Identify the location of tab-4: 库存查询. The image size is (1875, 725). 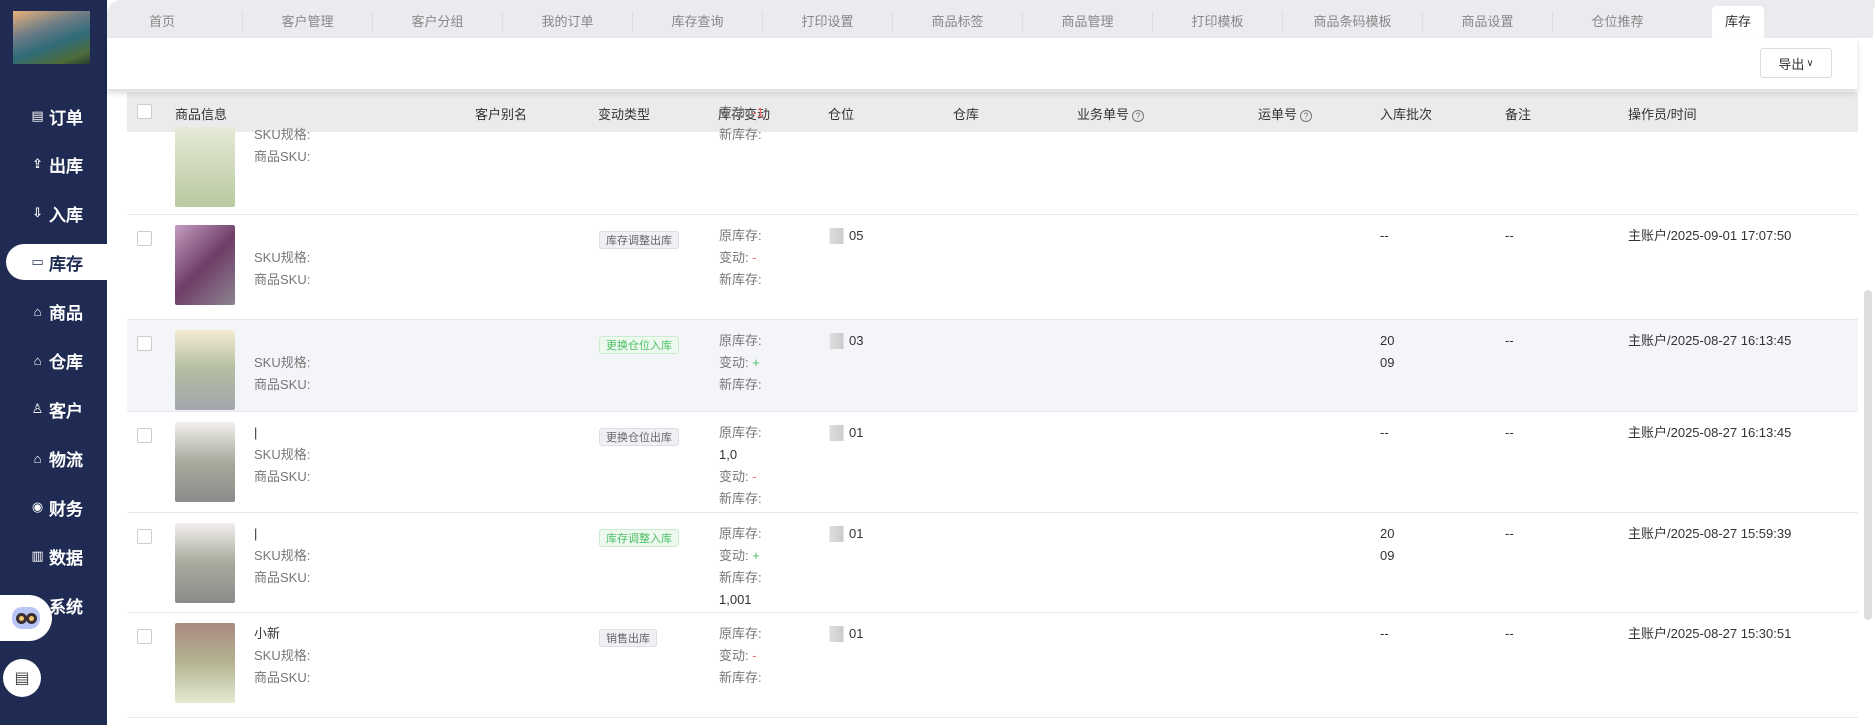
(697, 22).